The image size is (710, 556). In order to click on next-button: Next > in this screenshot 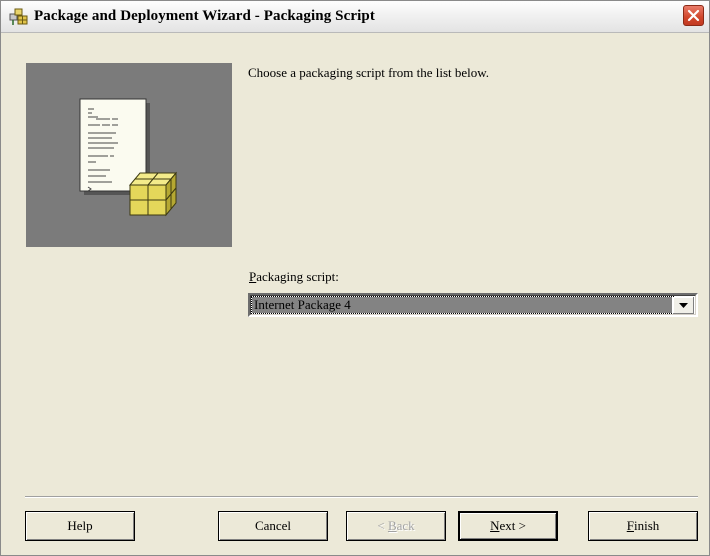, I will do `click(508, 526)`.